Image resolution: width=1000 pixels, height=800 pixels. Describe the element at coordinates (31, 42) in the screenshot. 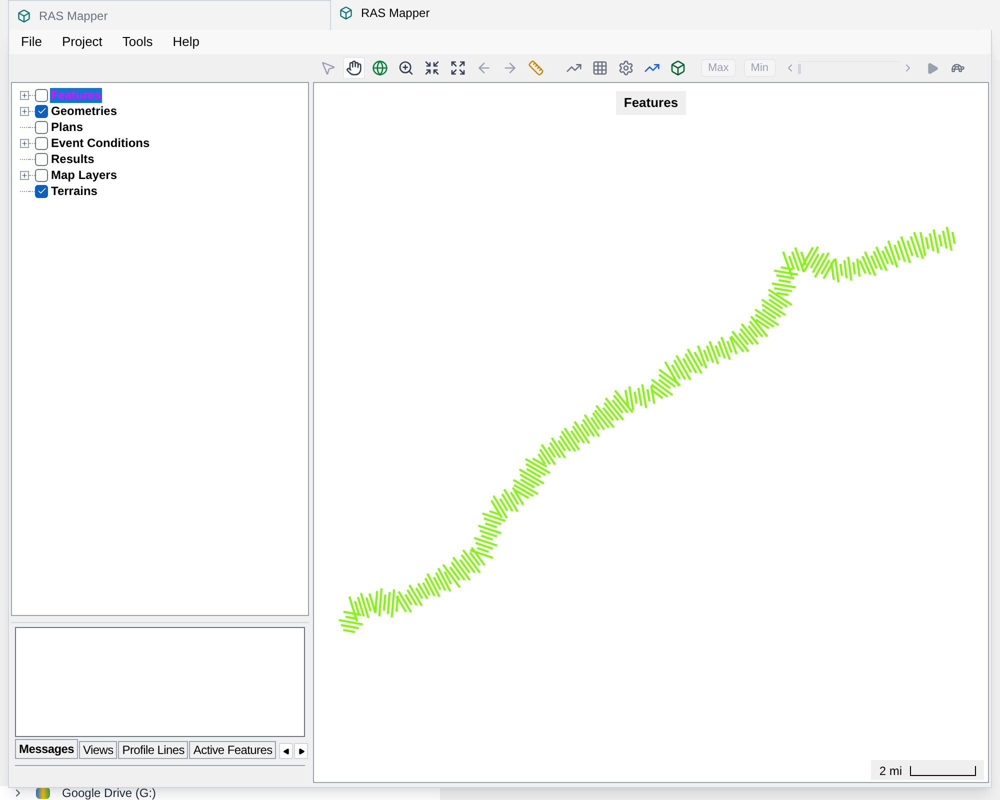

I see `menu-item: File` at that location.